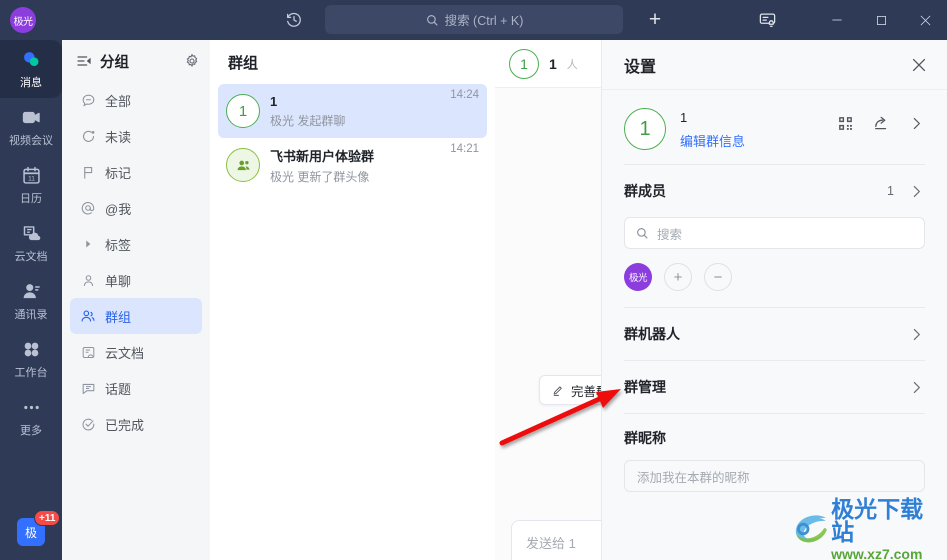 Image resolution: width=947 pixels, height=560 pixels. I want to click on filter-sidebar-header: 分组, so click(136, 61).